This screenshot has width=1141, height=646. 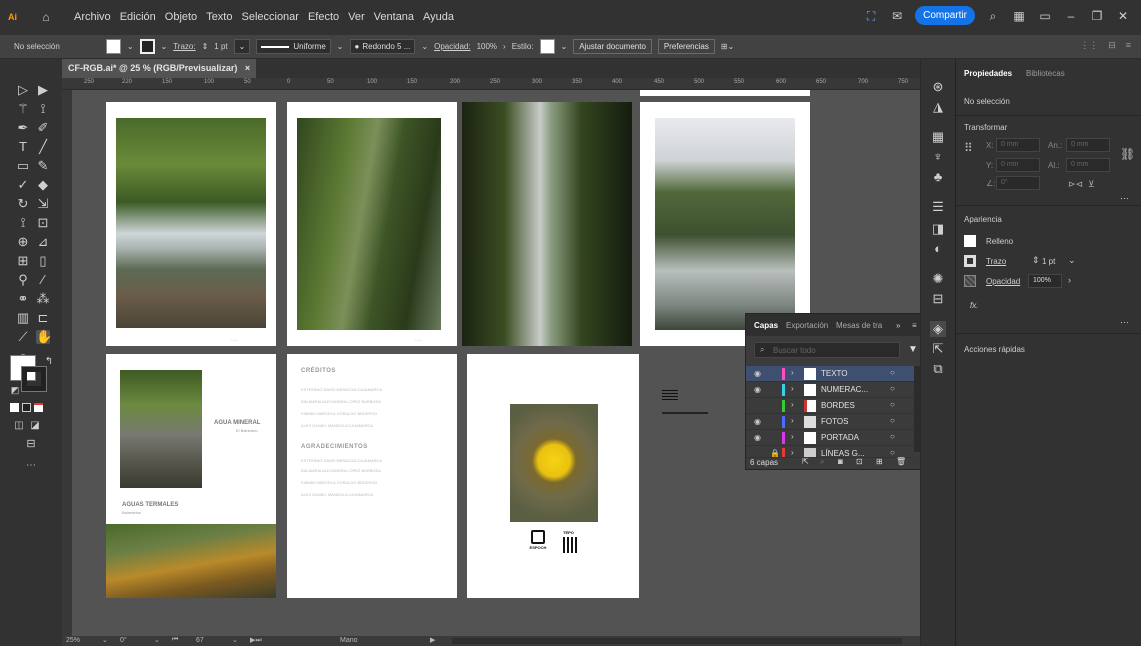 What do you see at coordinates (23, 128) in the screenshot?
I see `pen-tool-icon: ✒` at bounding box center [23, 128].